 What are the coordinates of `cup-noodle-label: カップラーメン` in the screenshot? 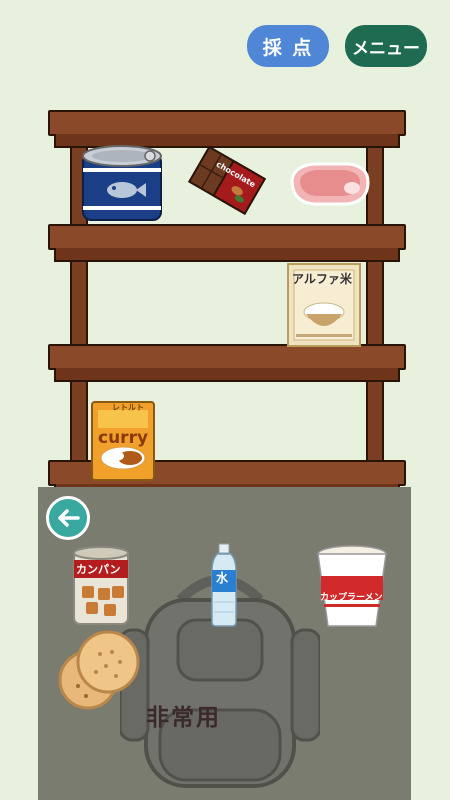 It's located at (351, 598).